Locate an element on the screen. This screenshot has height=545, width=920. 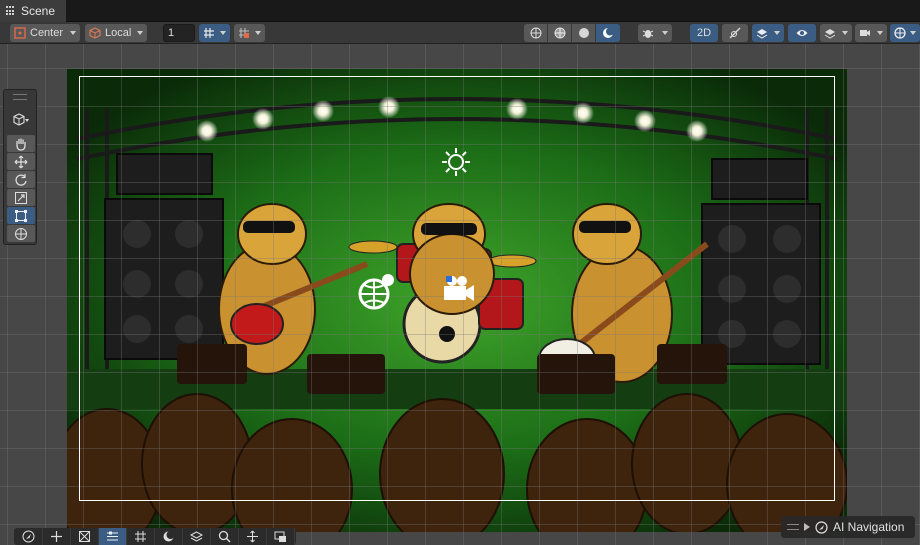
bottom-layers-button is located at coordinates (197, 536).